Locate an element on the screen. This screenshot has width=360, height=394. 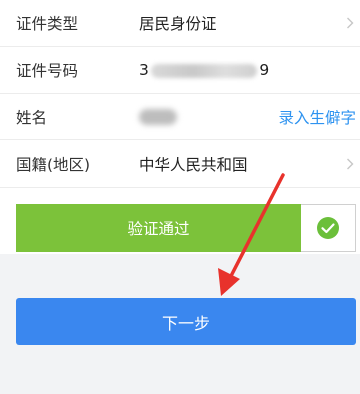
next-step-button: 下一步 is located at coordinates (186, 321).